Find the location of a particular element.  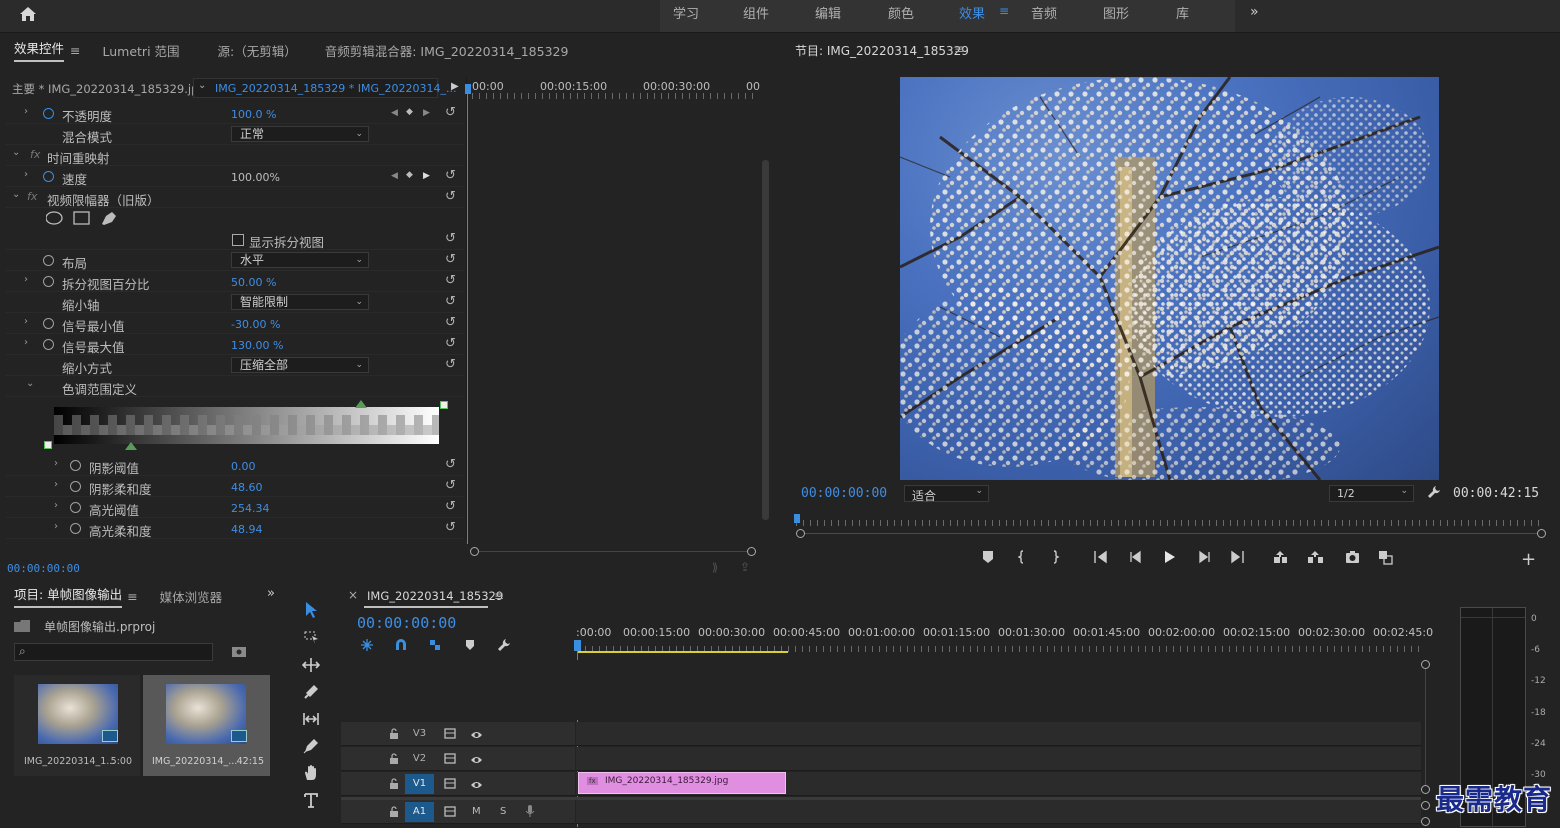

ripple-edit-tool-icon is located at coordinates (311, 665).